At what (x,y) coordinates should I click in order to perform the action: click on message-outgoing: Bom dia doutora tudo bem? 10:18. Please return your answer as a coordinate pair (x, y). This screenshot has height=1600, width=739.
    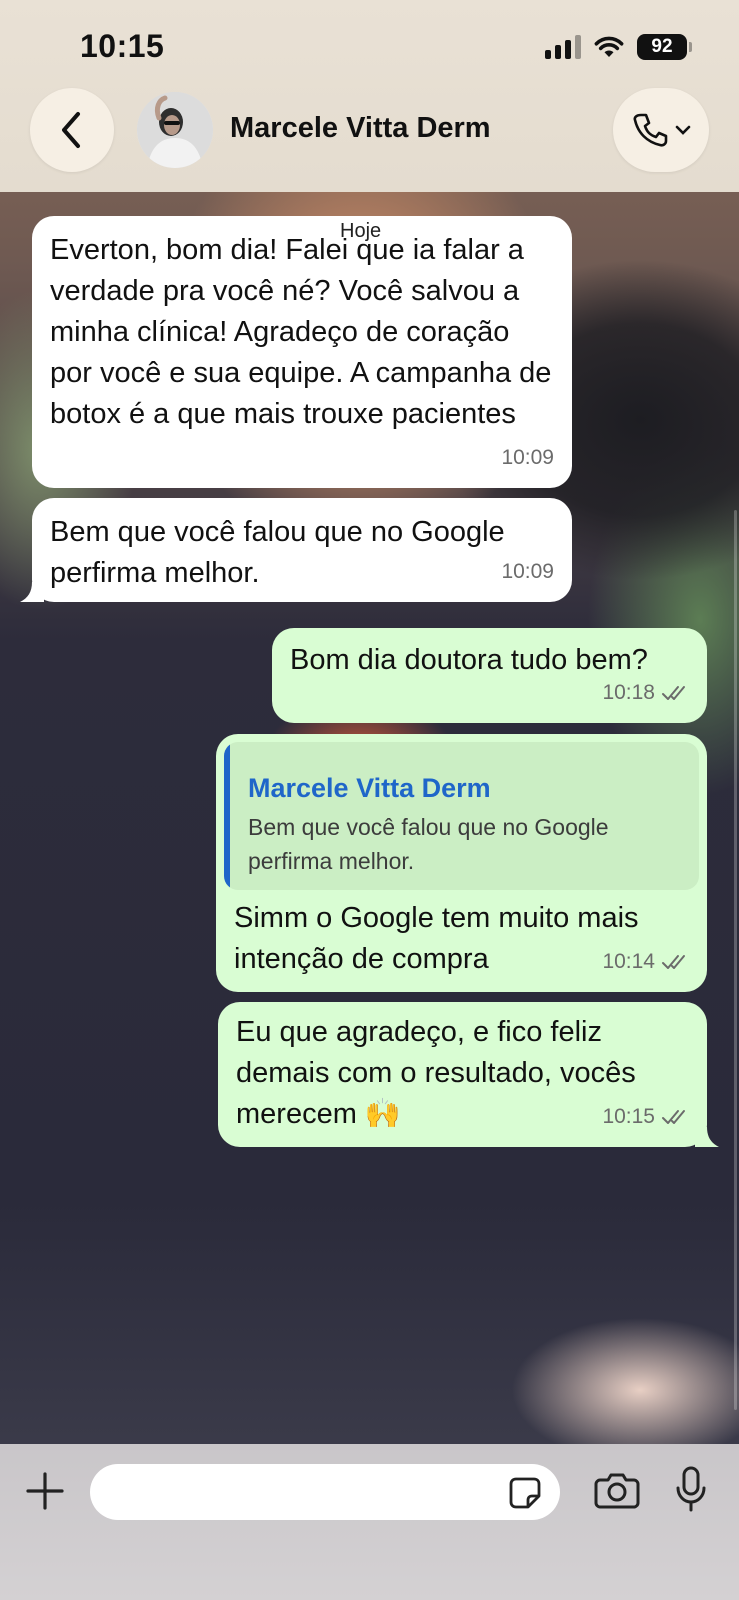
    Looking at the image, I should click on (489, 675).